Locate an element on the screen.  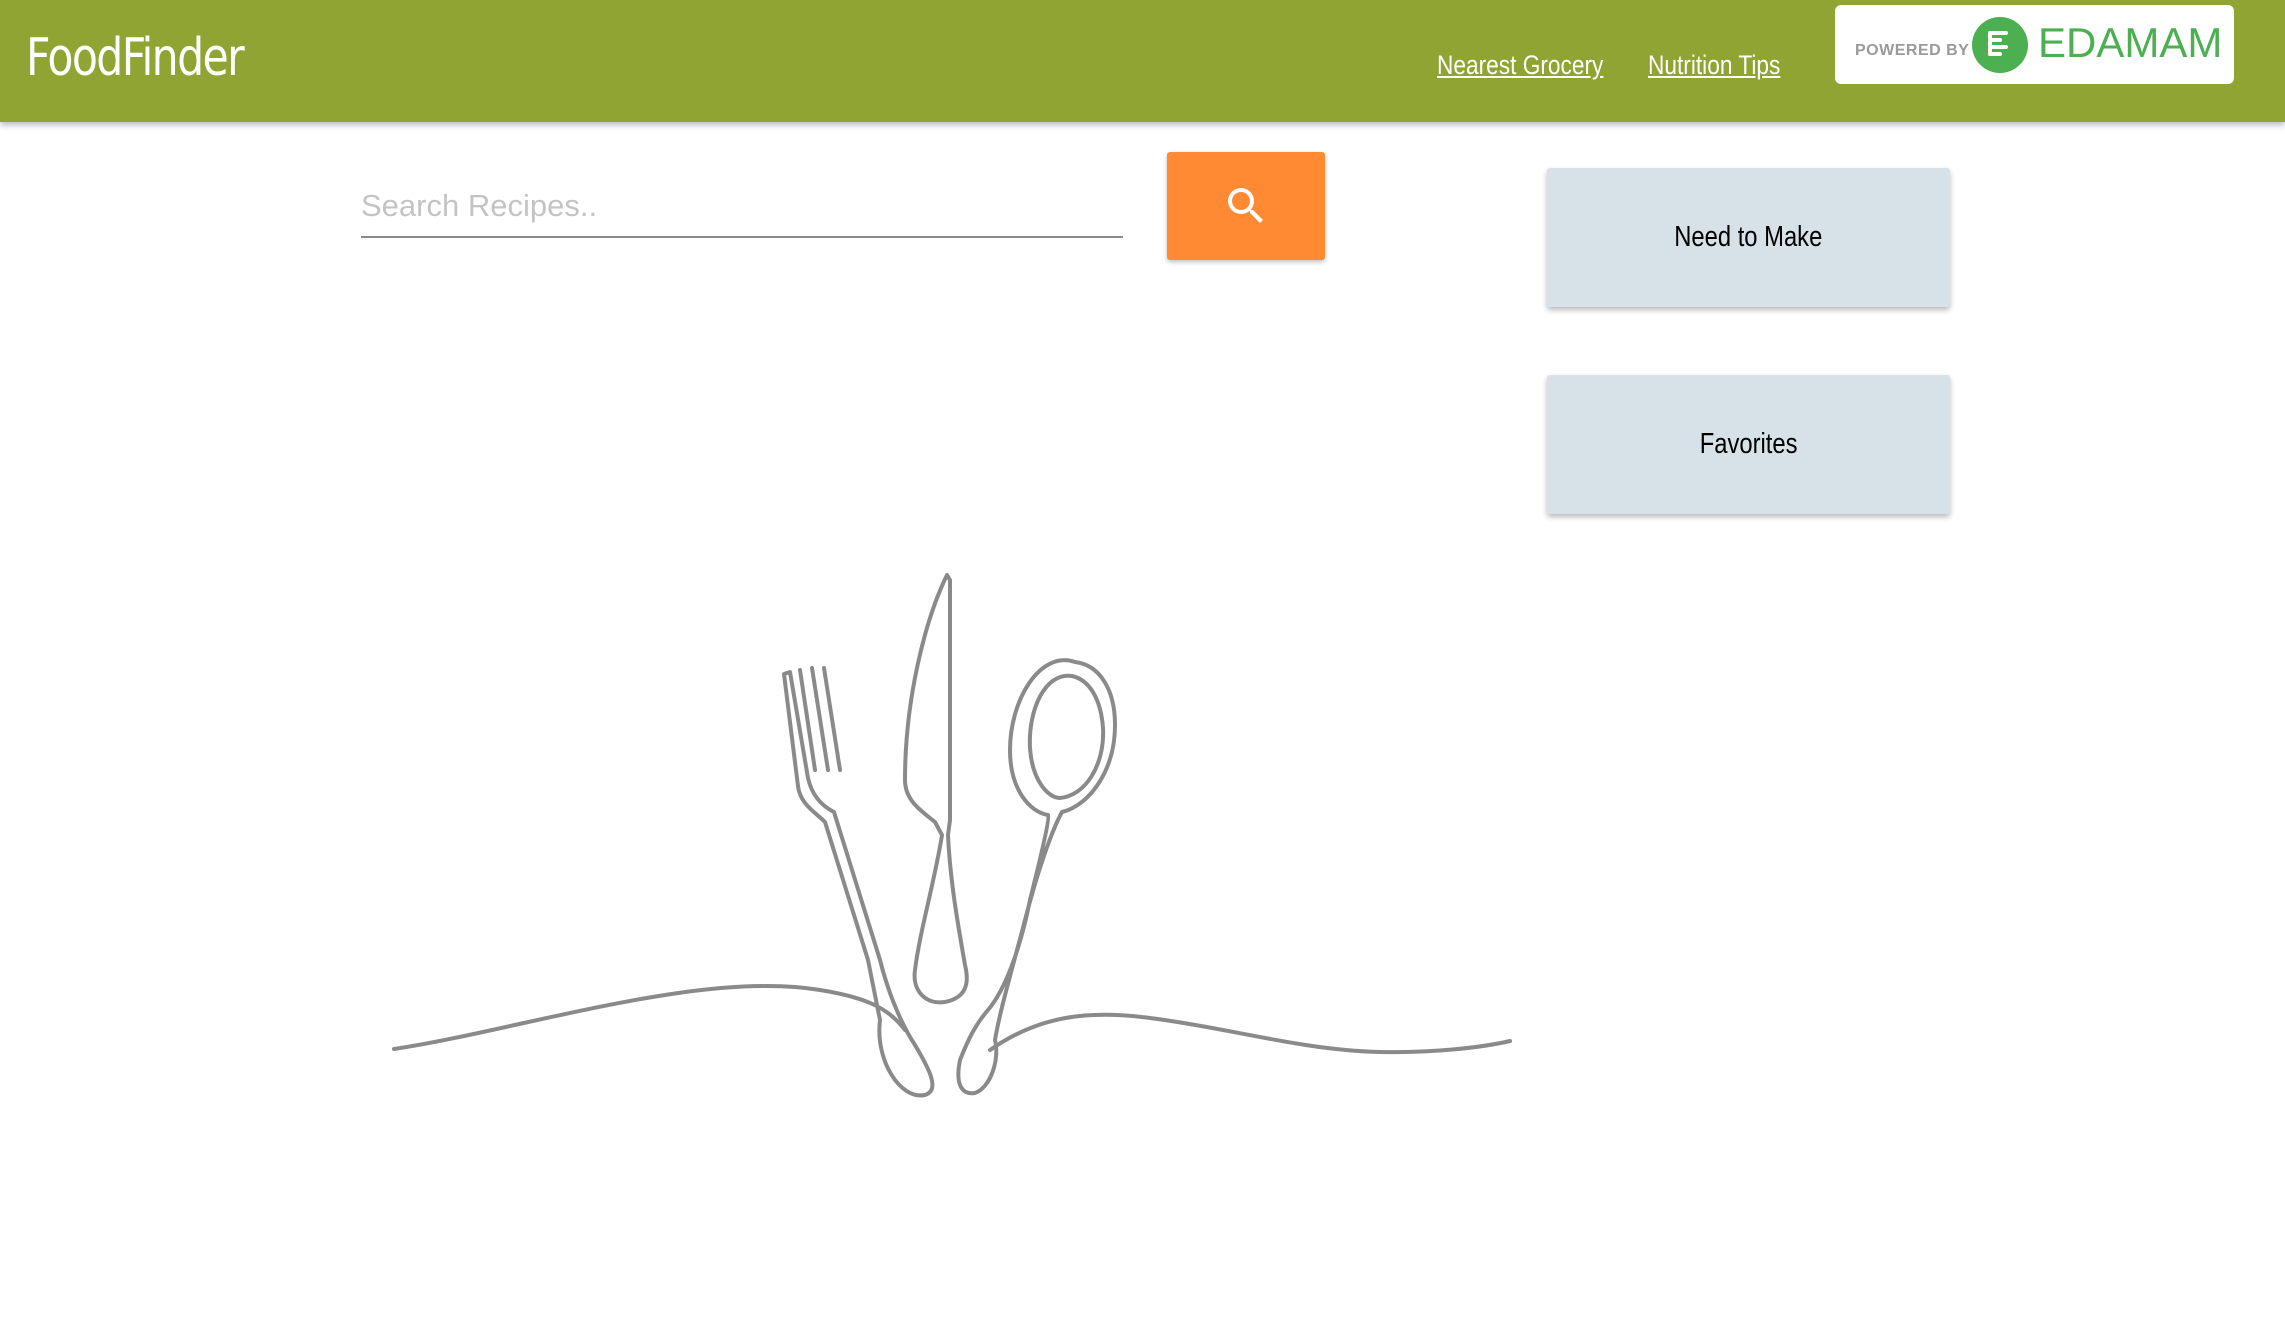
need-to-make-label: Need to Make is located at coordinates (1748, 237).